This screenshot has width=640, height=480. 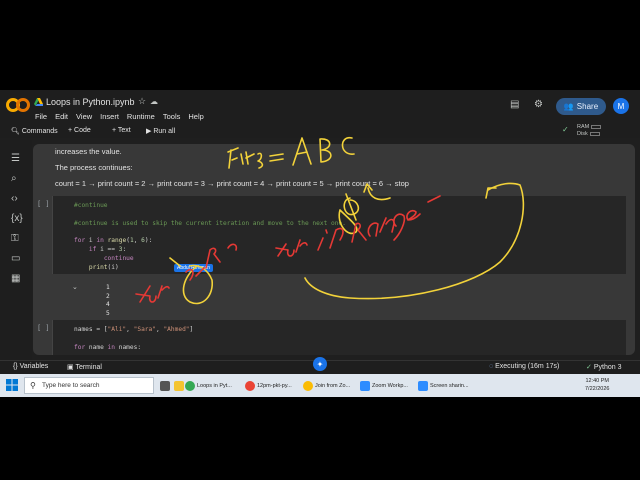 I want to click on cell1-line-0: #continue, so click(x=91, y=205).